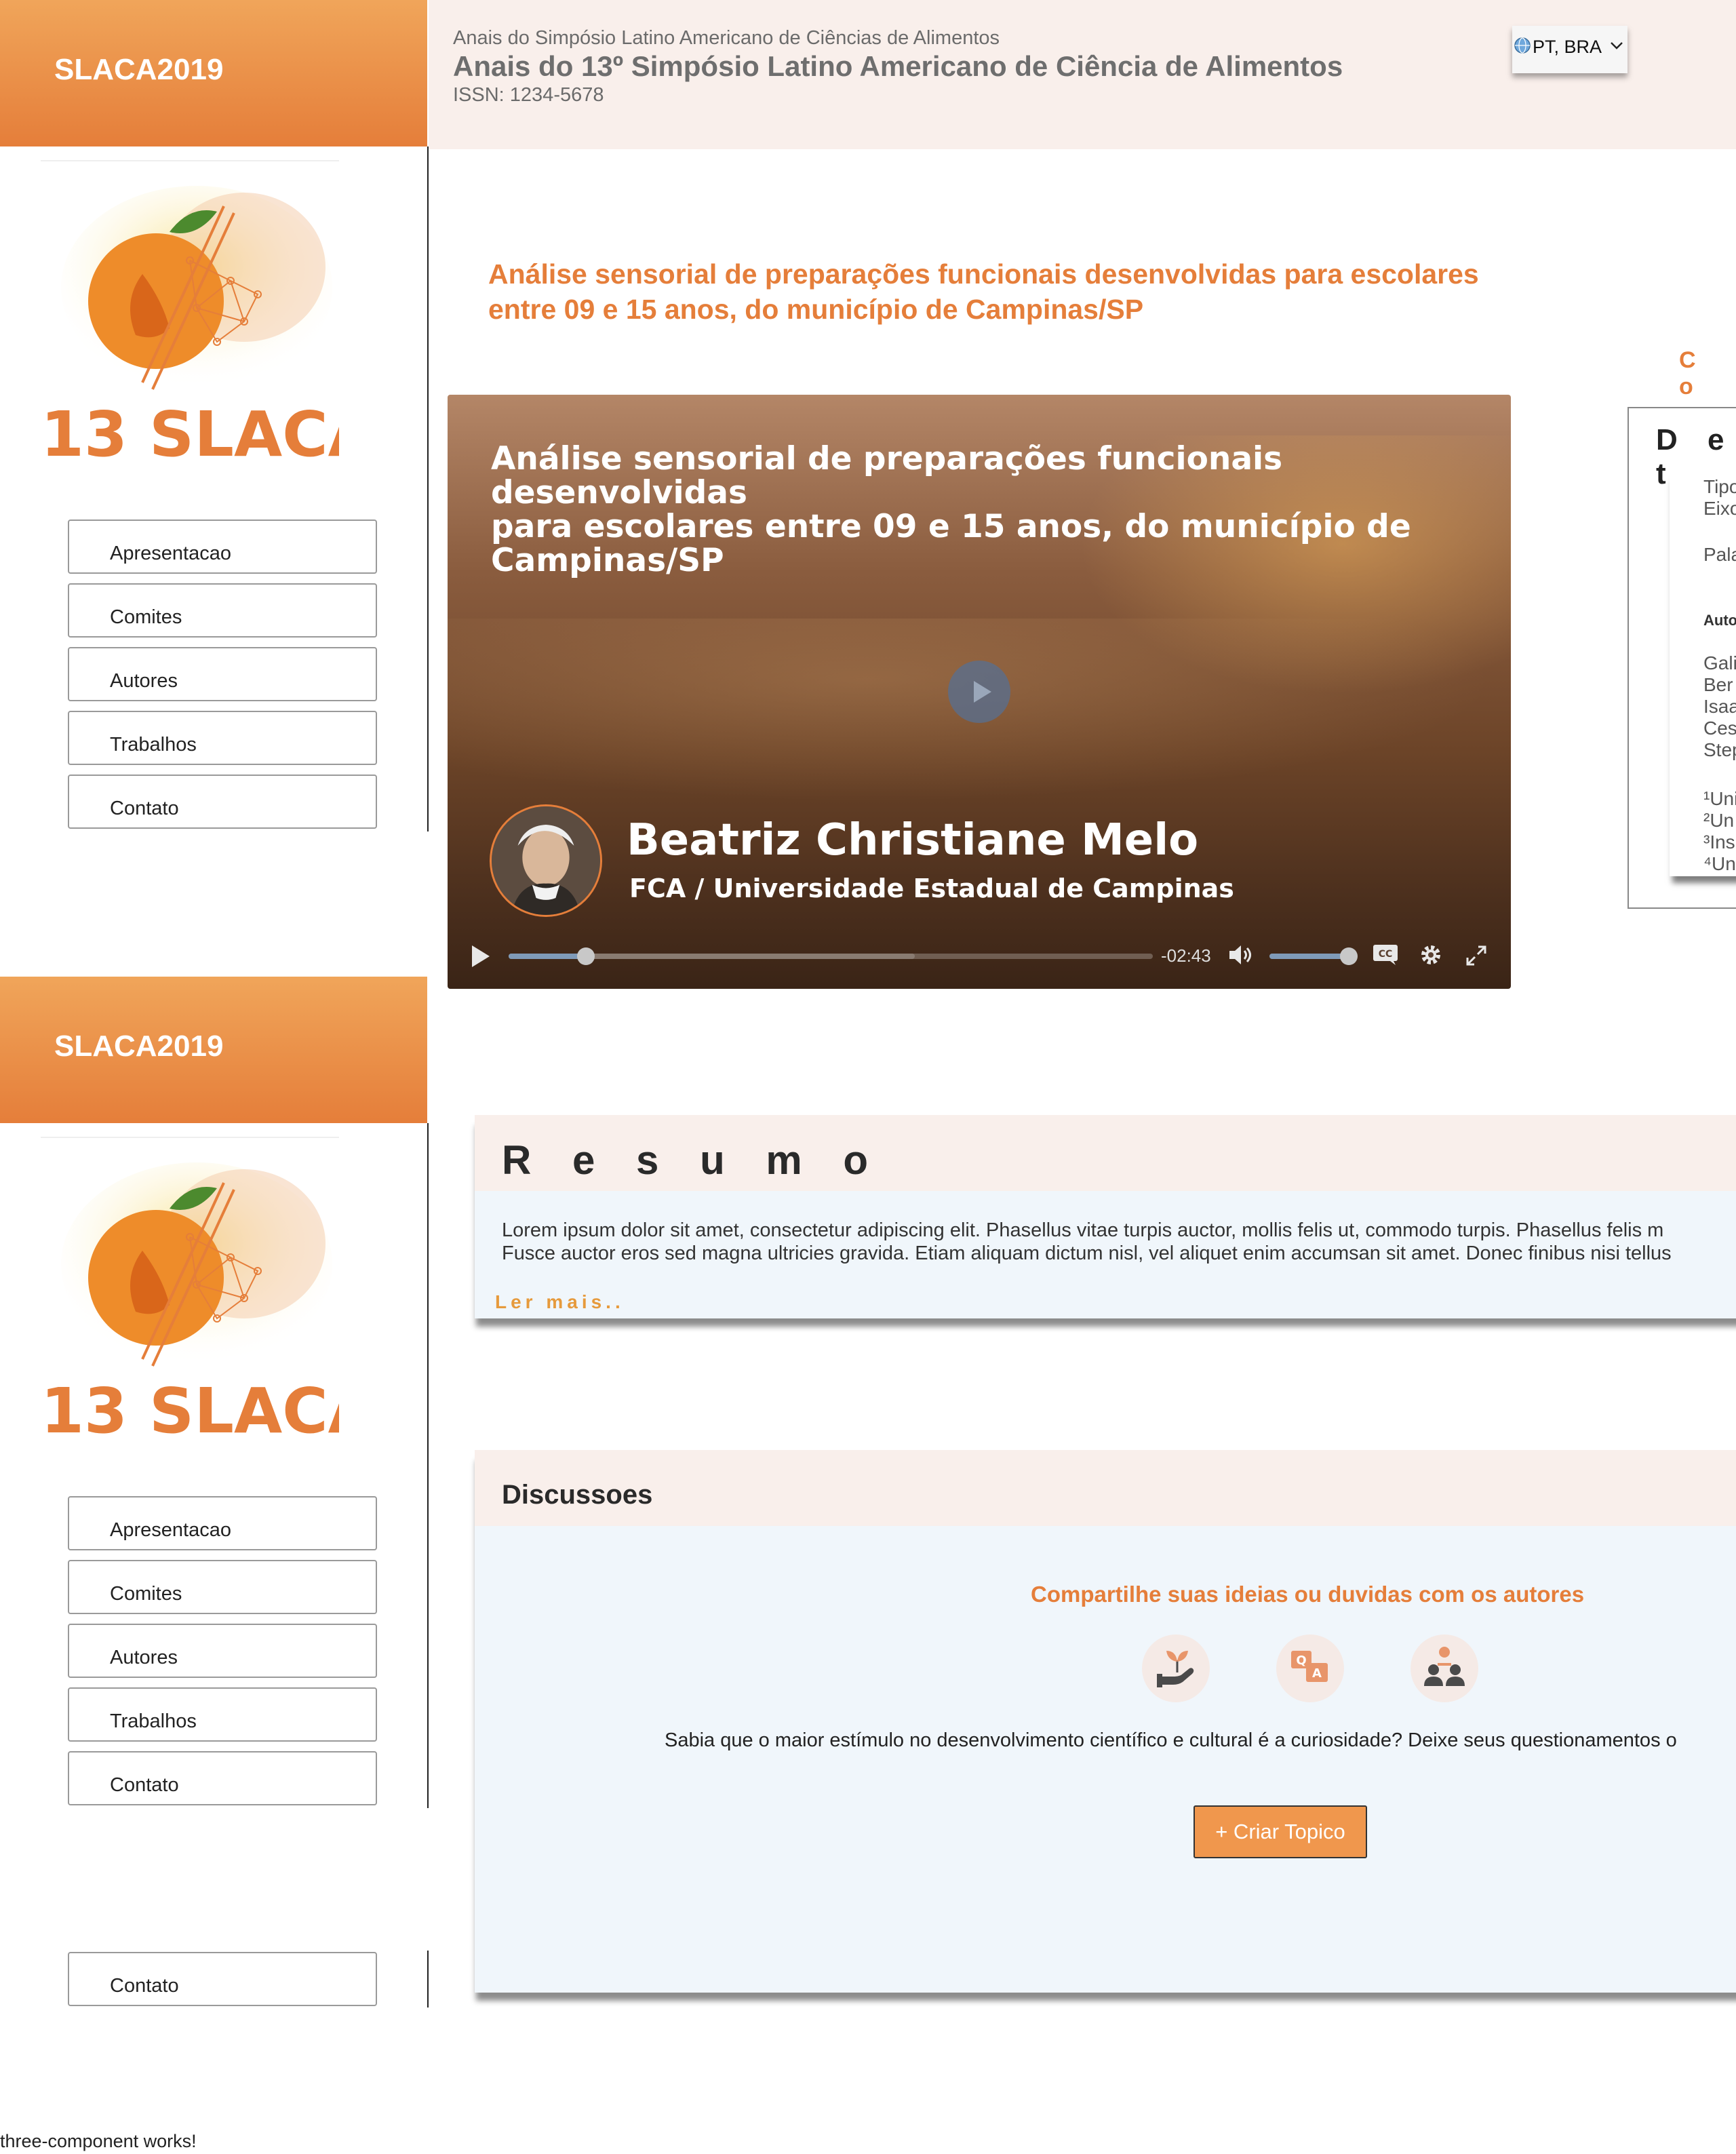 This screenshot has height=2154, width=1736. Describe the element at coordinates (913, 840) in the screenshot. I see `speaker-name: Beatriz Christiane Melo` at that location.